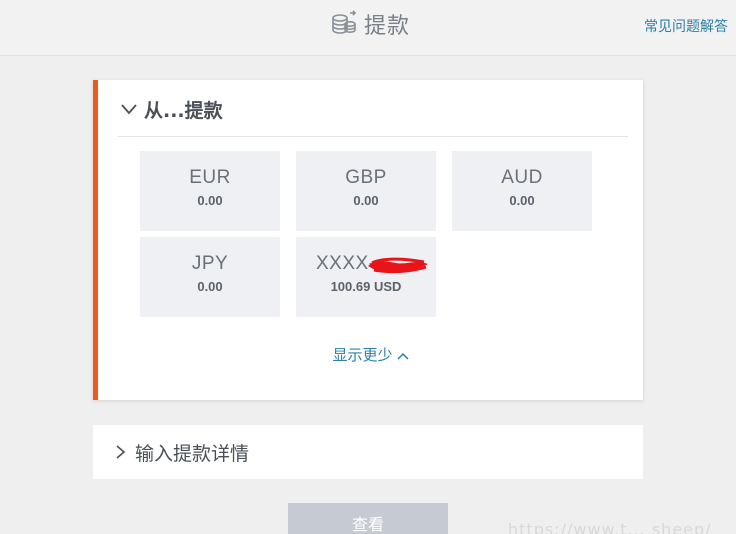  What do you see at coordinates (121, 452) in the screenshot?
I see `chevron-right-icon` at bounding box center [121, 452].